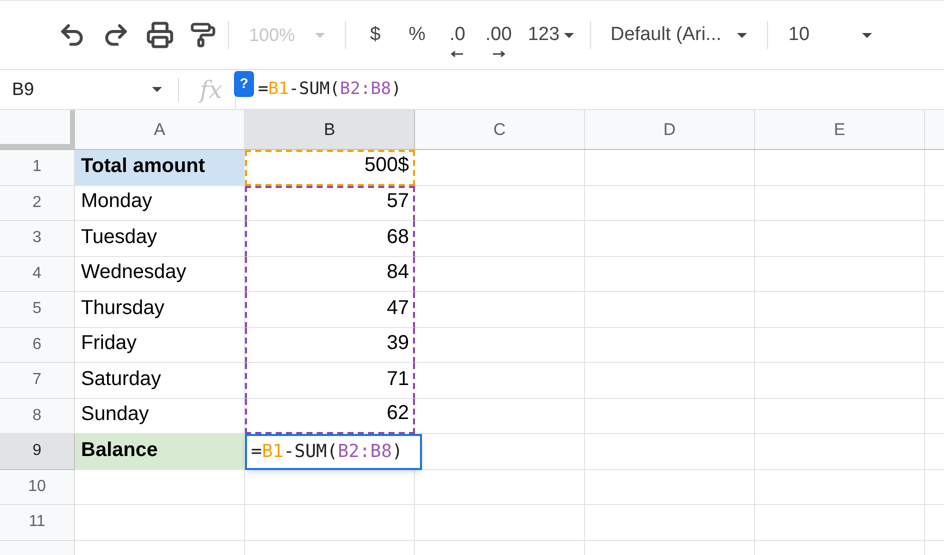 This screenshot has height=555, width=944. I want to click on table-cell: Thursday, so click(160, 310).